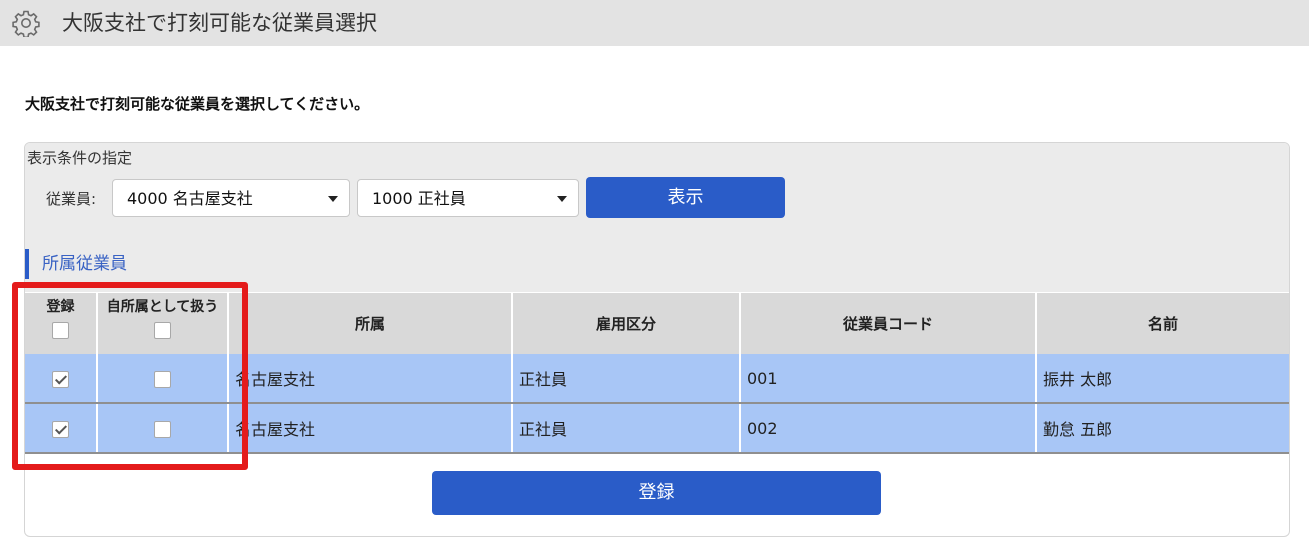 This screenshot has width=1309, height=555. I want to click on employment-type-select: 1000 正社員, so click(468, 198).